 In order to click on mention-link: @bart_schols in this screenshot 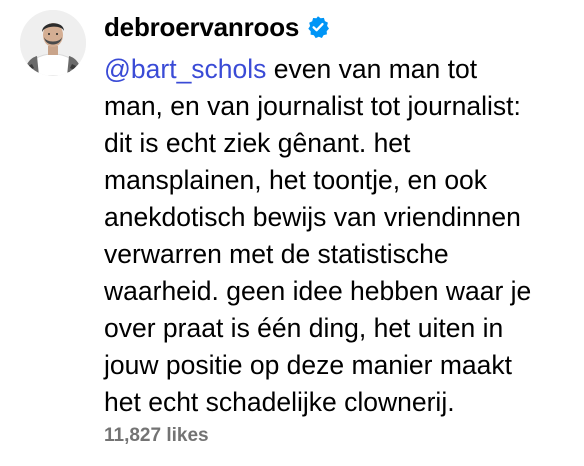, I will do `click(185, 69)`.